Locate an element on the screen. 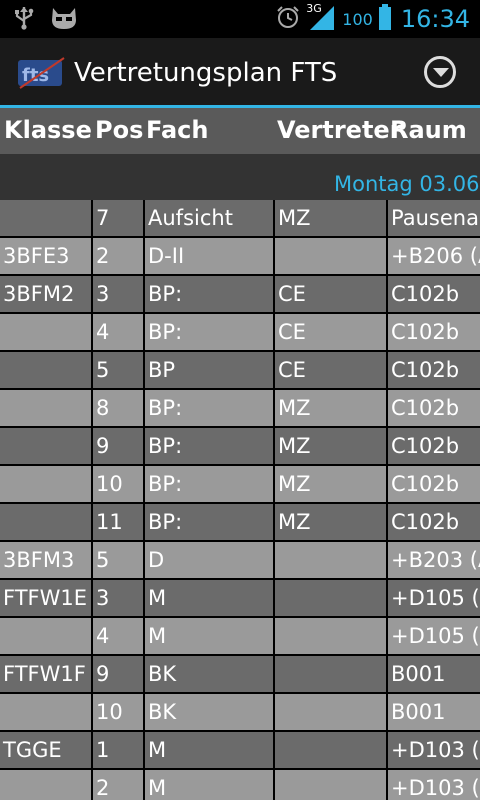  table-row: 4M +D105 (E is located at coordinates (240, 637).